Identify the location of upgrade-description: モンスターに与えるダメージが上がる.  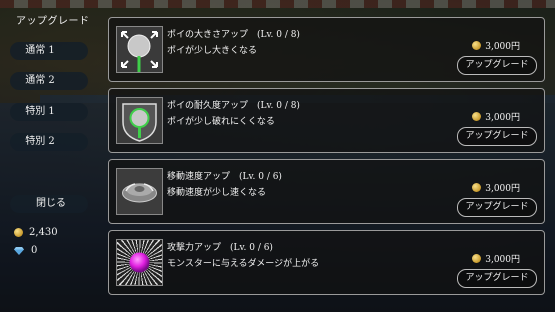
(243, 264).